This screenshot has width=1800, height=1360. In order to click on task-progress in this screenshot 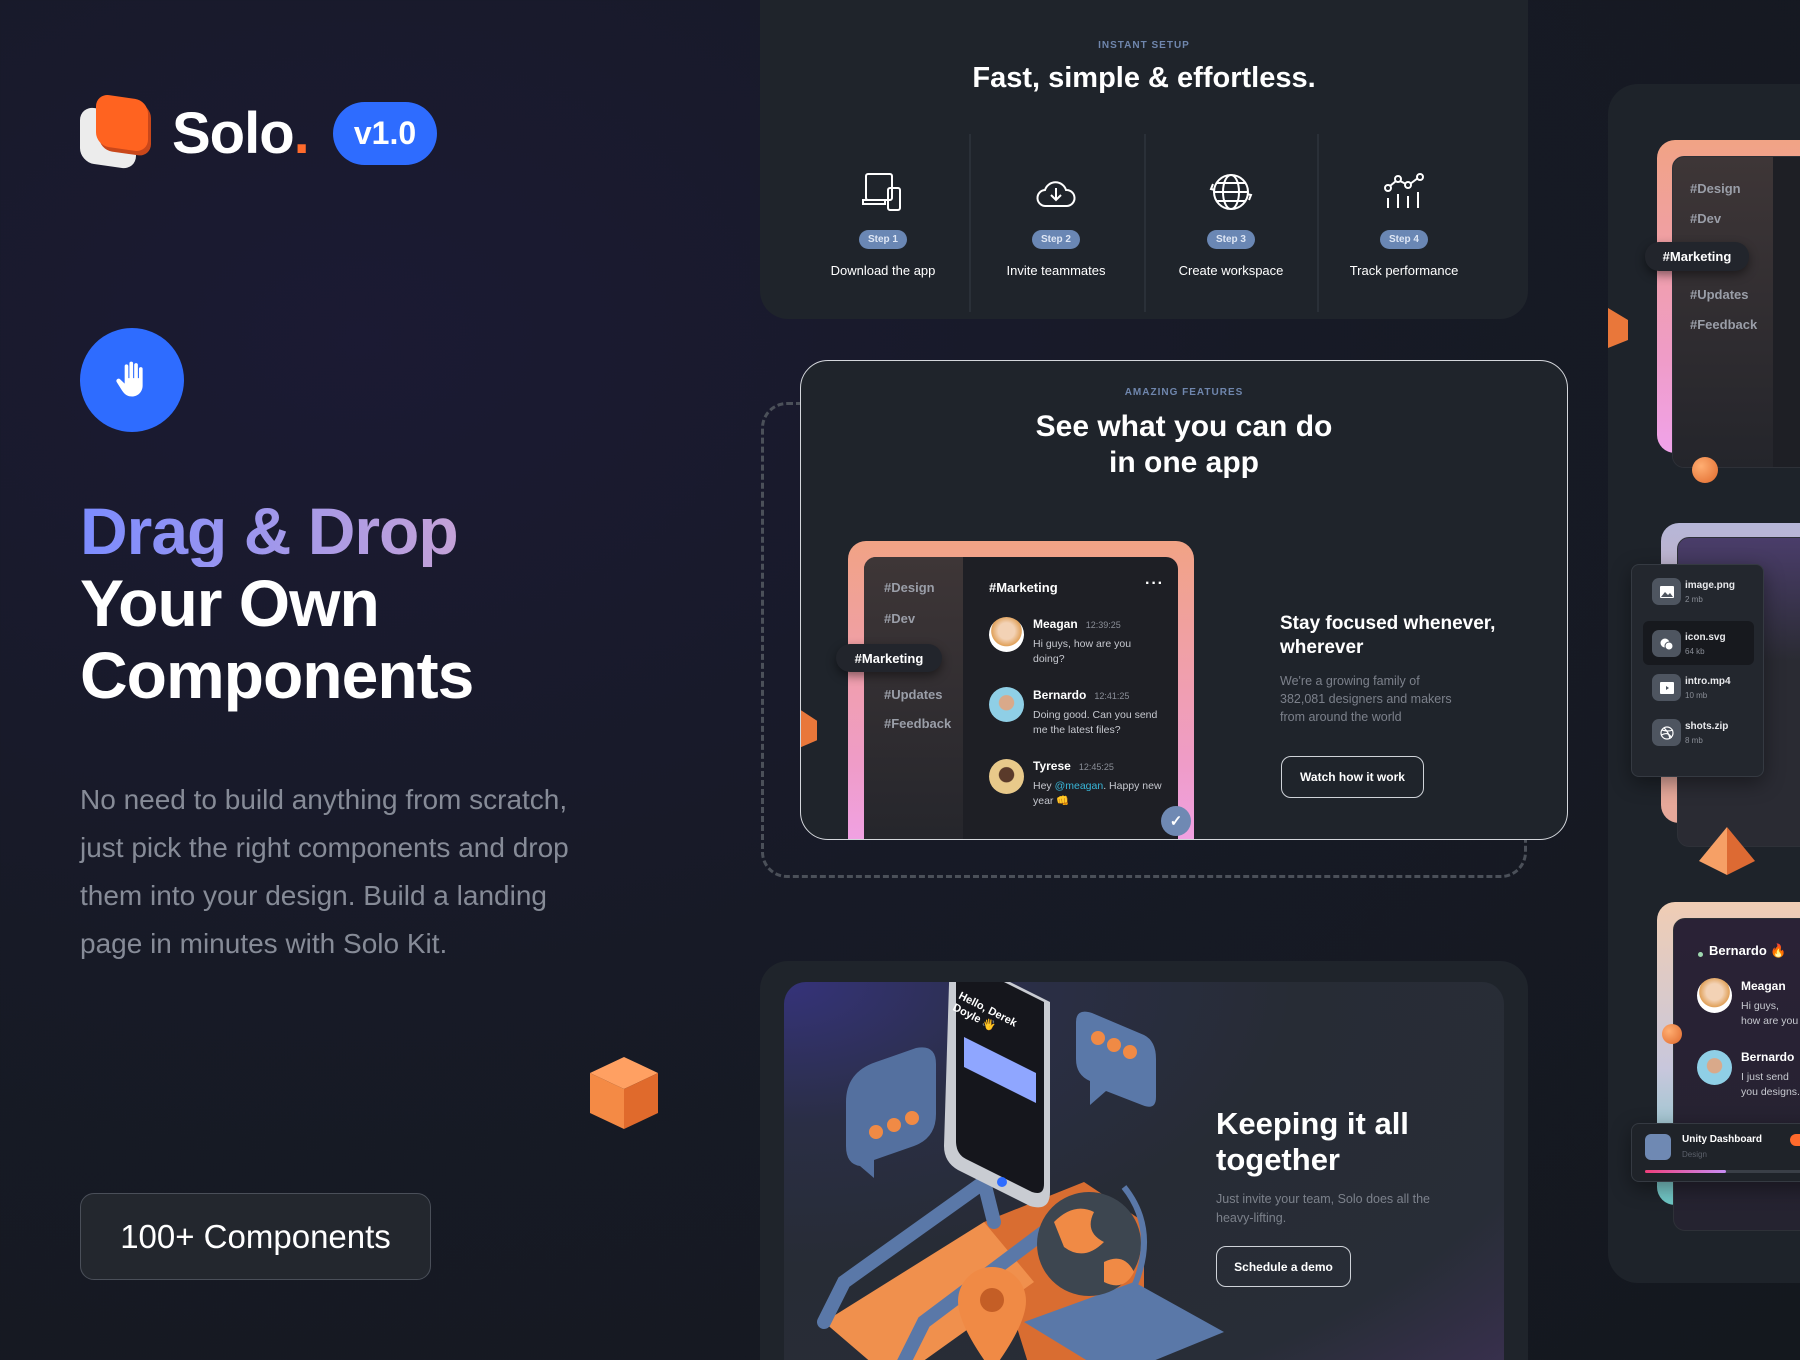, I will do `click(1722, 1171)`.